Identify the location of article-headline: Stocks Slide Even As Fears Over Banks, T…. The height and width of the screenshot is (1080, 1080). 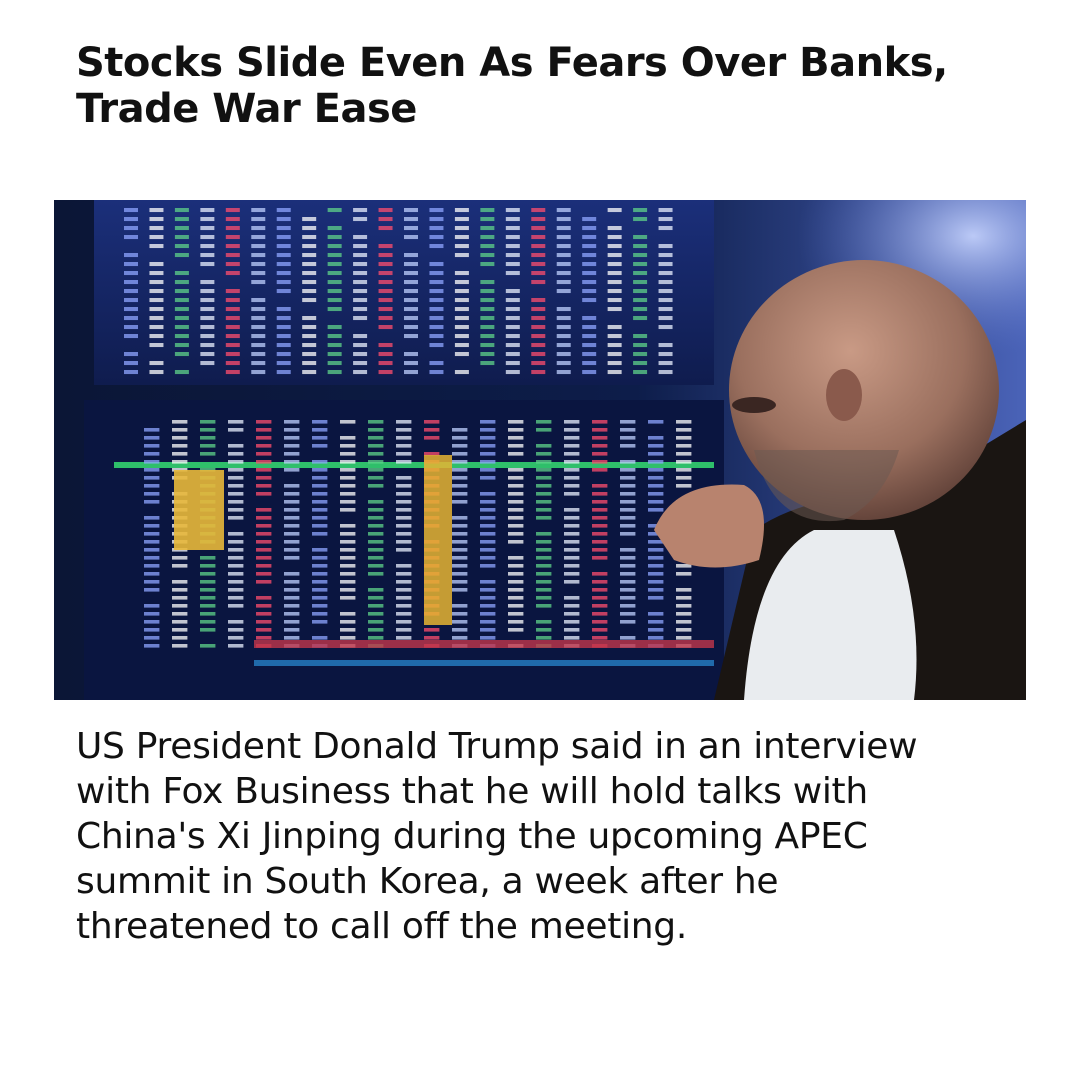
(512, 86).